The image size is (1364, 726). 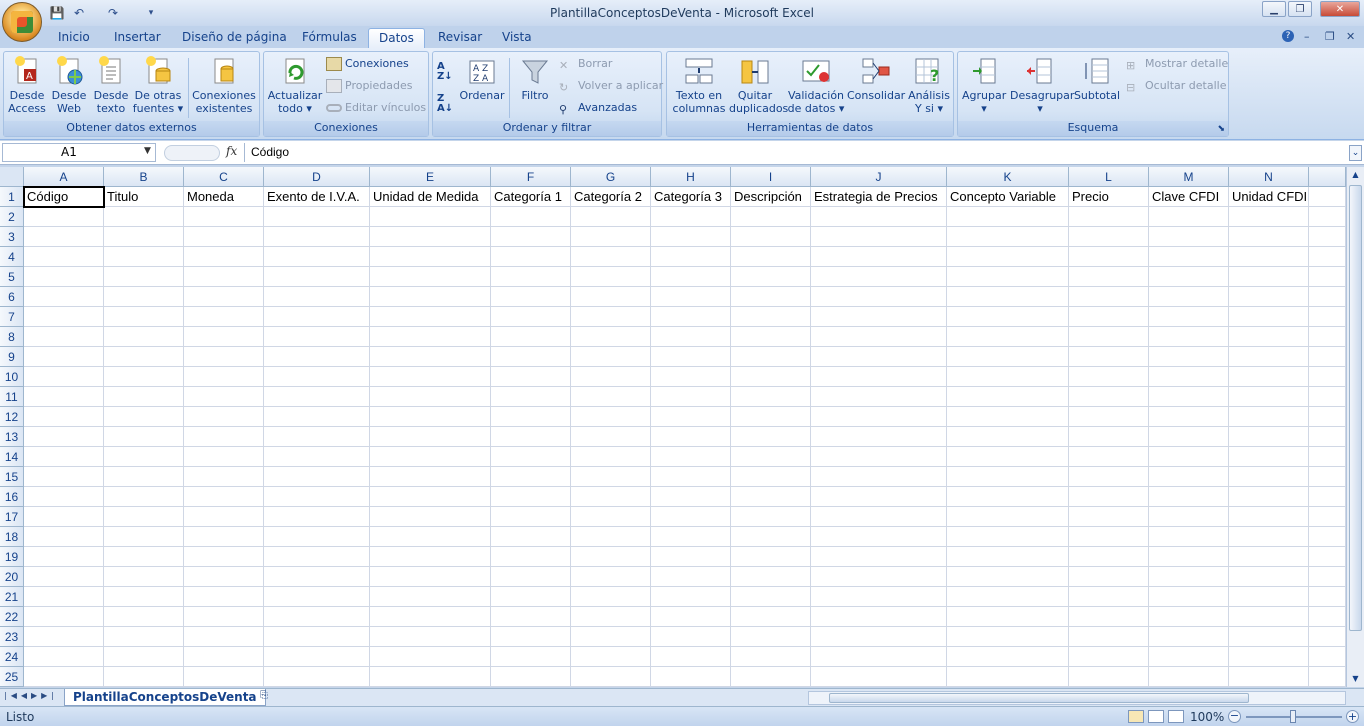 I want to click on column-header-a: A, so click(x=64, y=177).